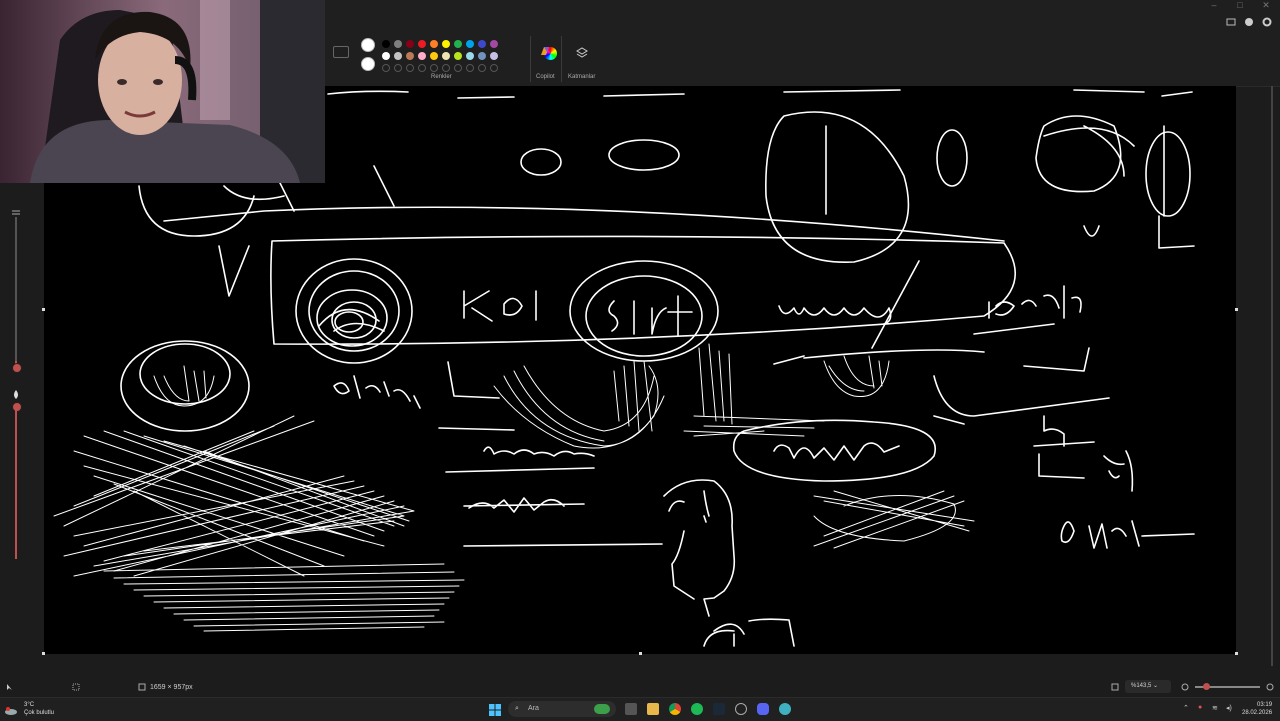 The width and height of the screenshot is (1280, 721). What do you see at coordinates (17, 368) in the screenshot?
I see `brush-size-knob` at bounding box center [17, 368].